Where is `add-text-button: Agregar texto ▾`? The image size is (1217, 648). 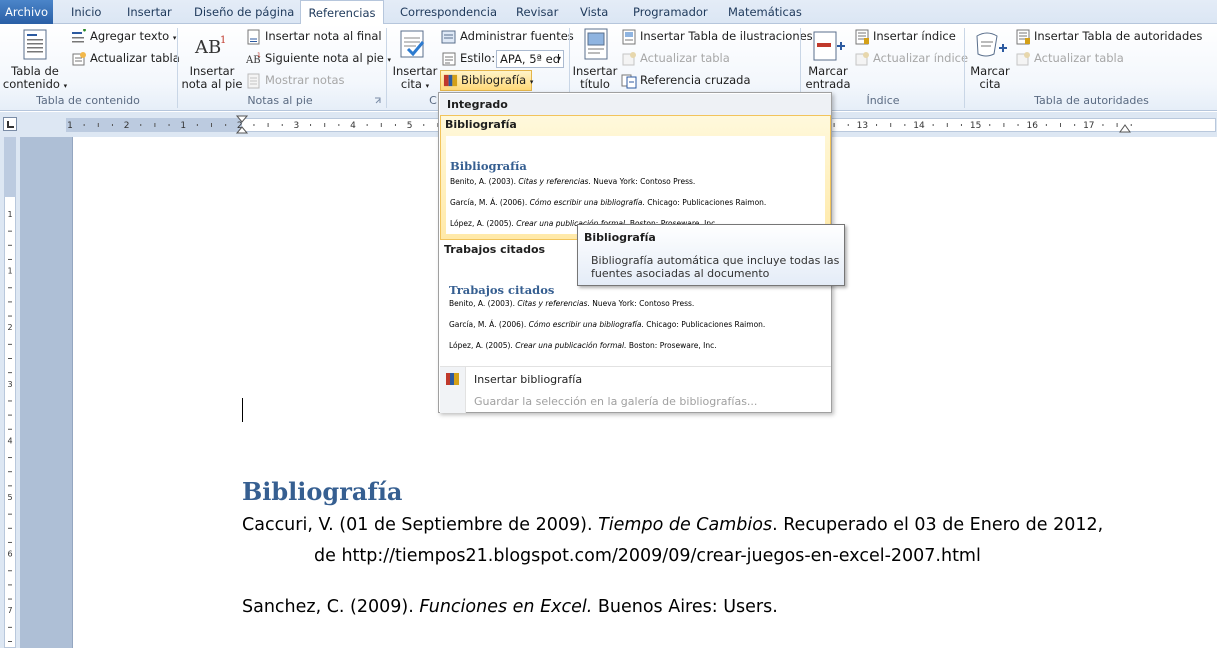
add-text-button: Agregar texto ▾ is located at coordinates (123, 36).